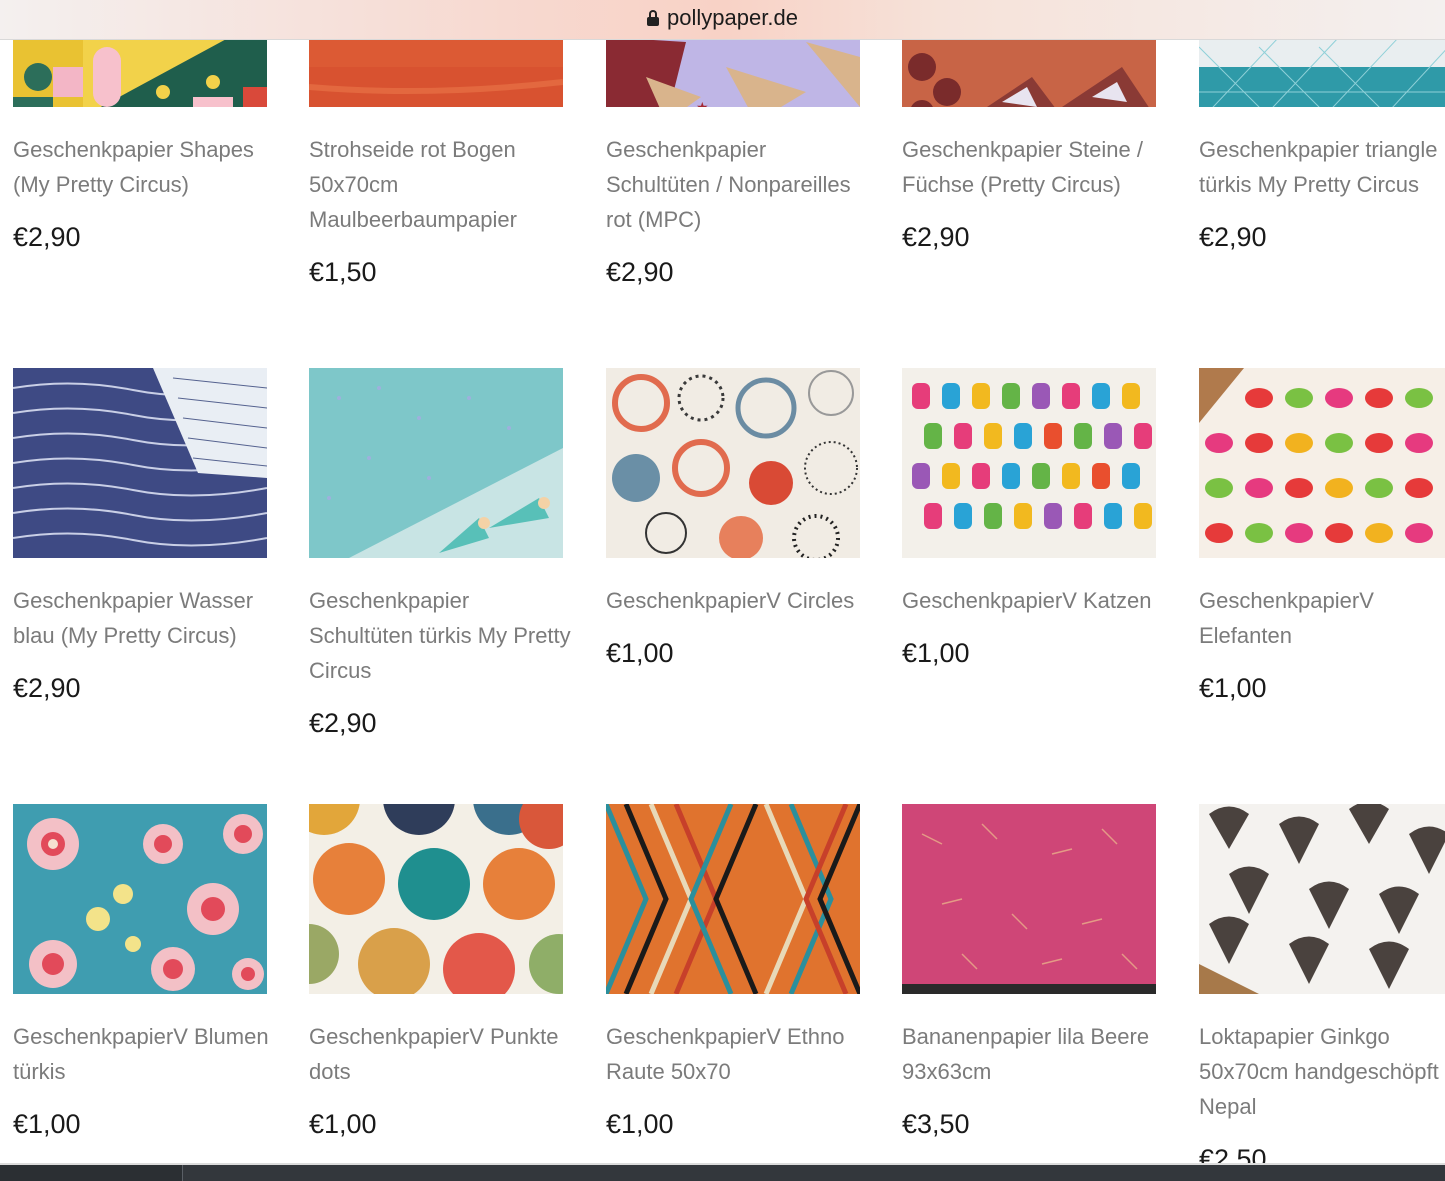  I want to click on product-card: GeschenkpapierV Circles €1,00, so click(733, 518).